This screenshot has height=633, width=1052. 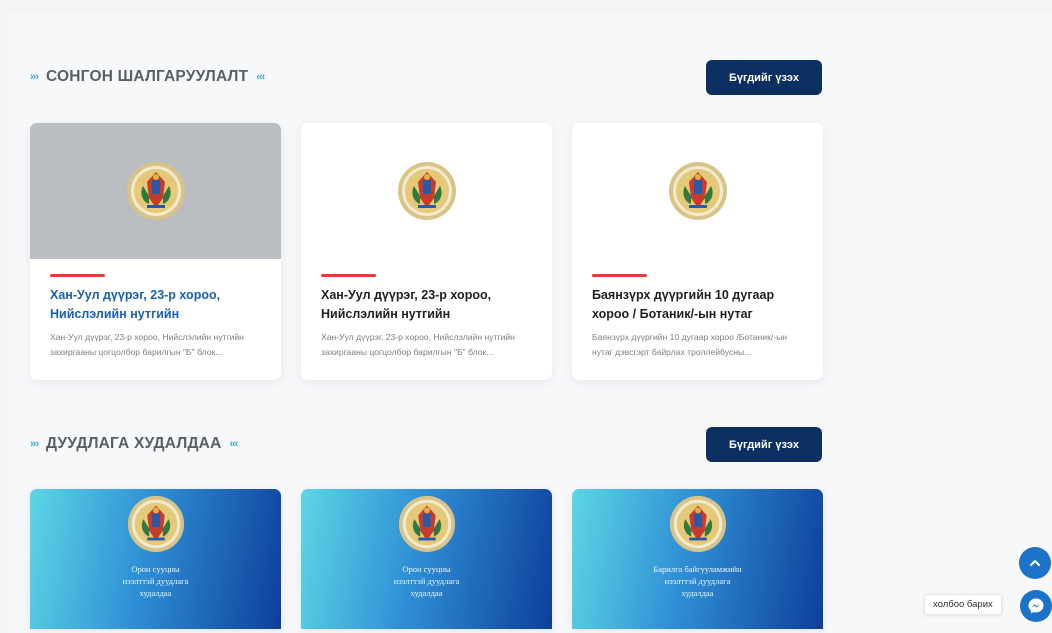 What do you see at coordinates (4, 316) in the screenshot?
I see `left-gutter` at bounding box center [4, 316].